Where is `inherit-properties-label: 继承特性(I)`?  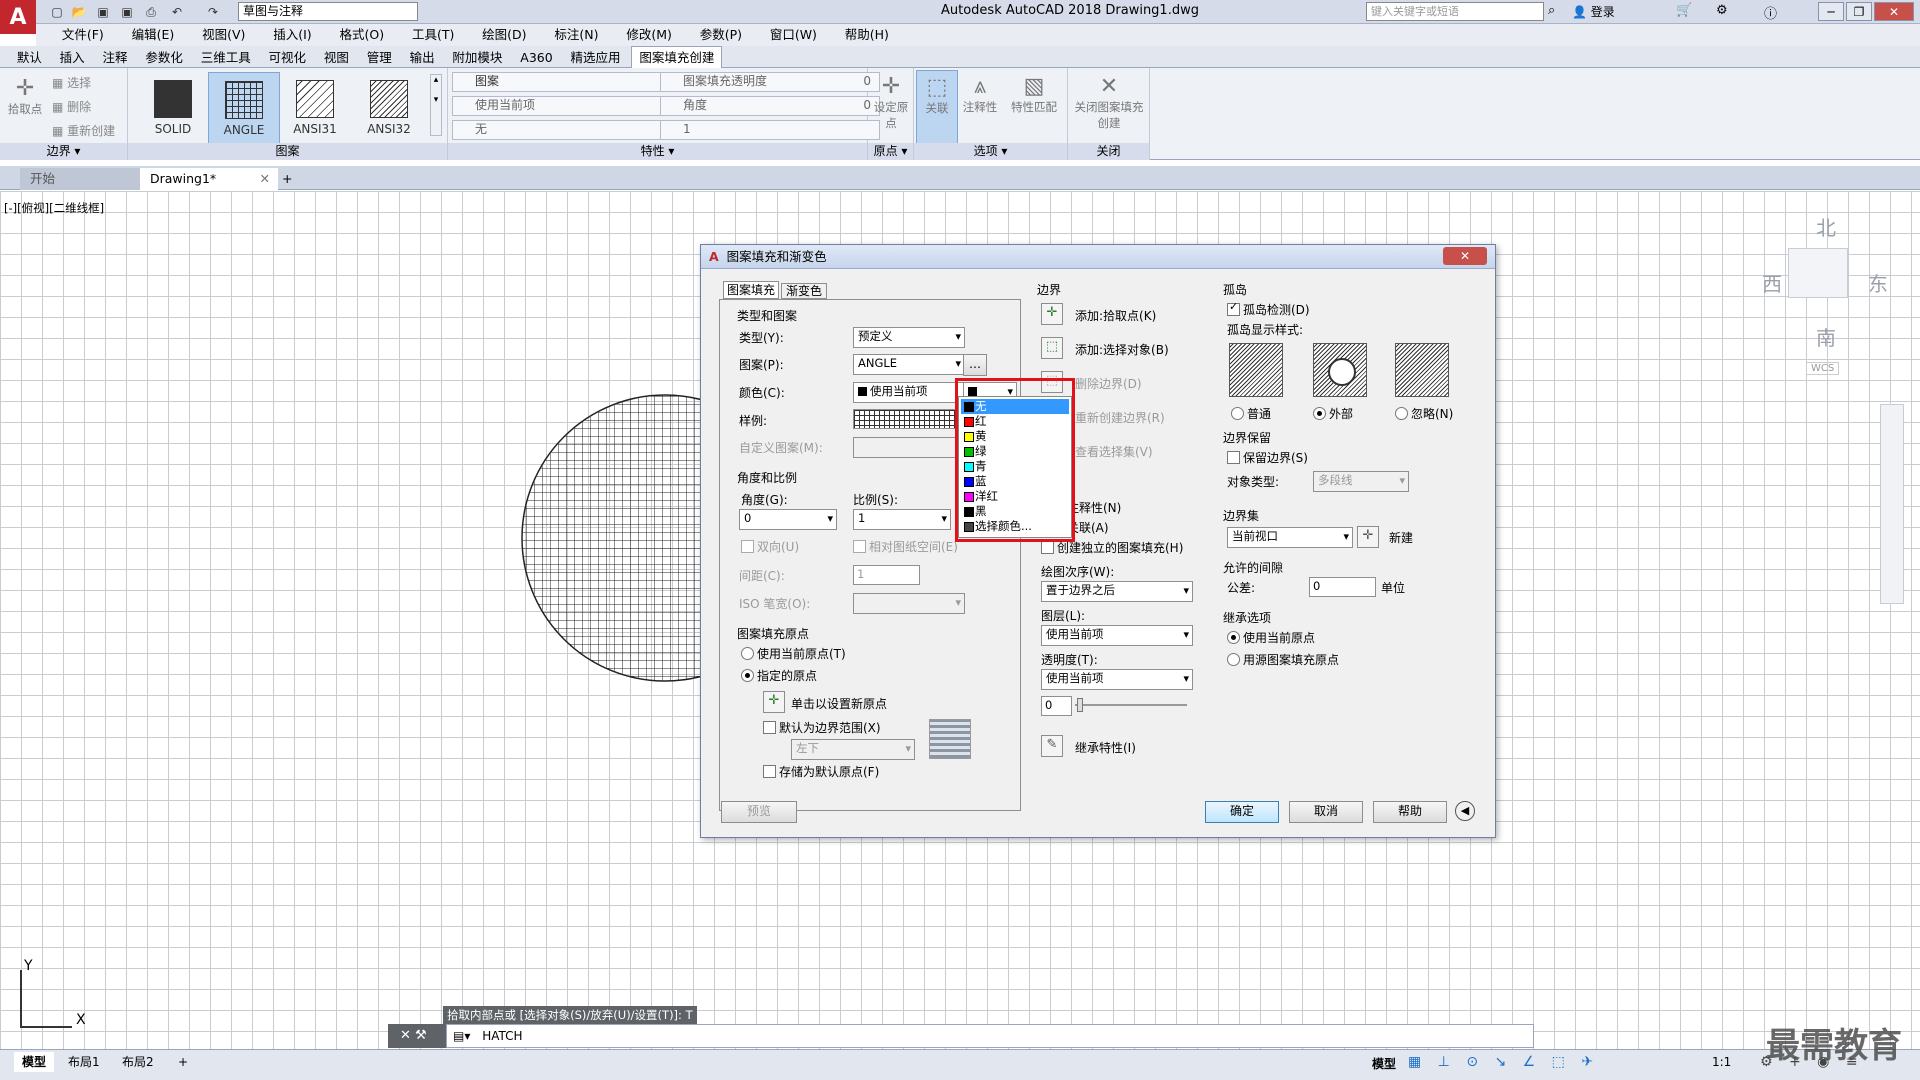 inherit-properties-label: 继承特性(I) is located at coordinates (1105, 747).